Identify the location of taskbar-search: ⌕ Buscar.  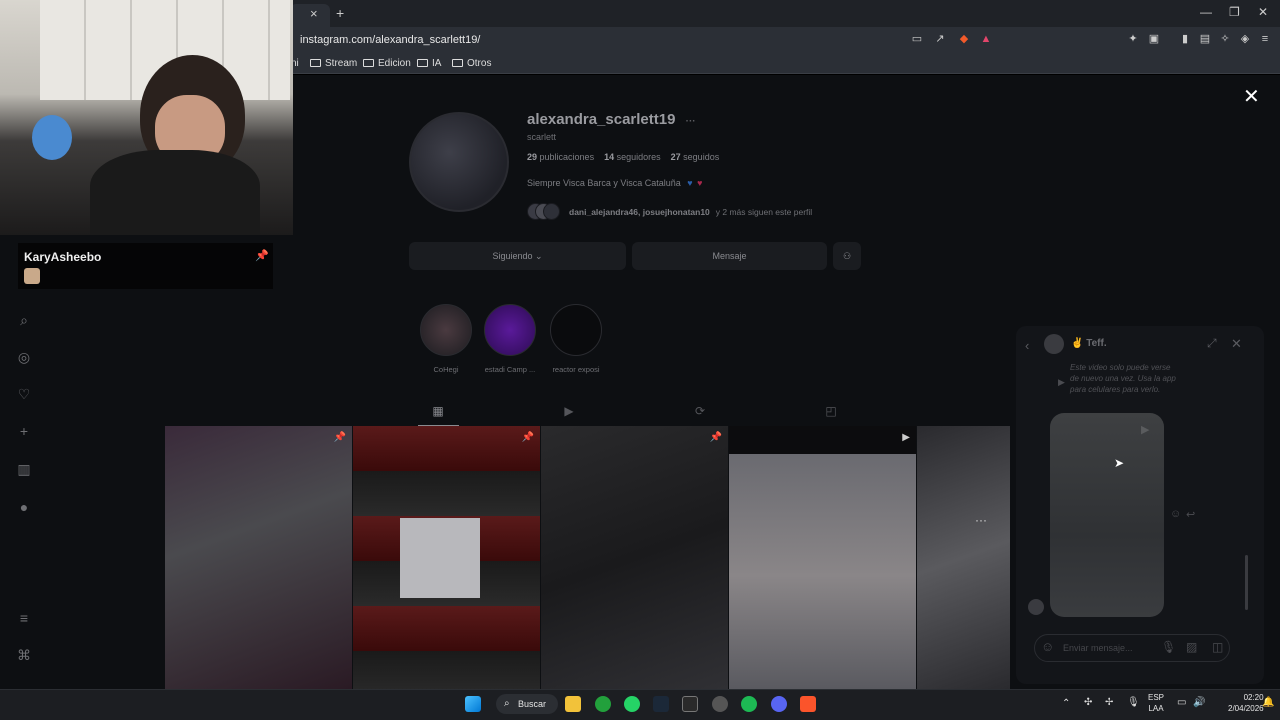
(527, 704).